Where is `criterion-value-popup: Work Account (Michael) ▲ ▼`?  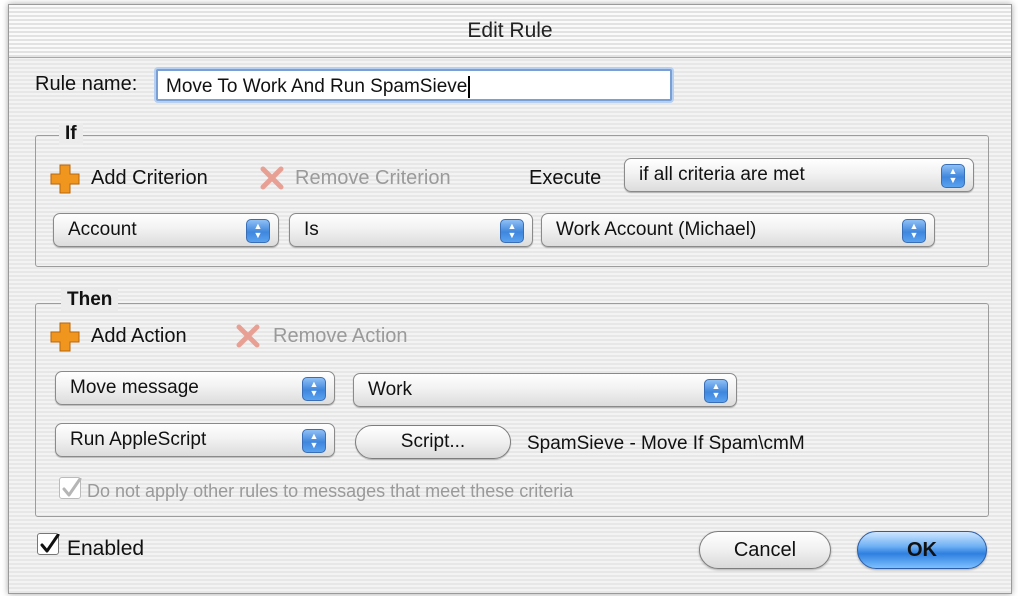 criterion-value-popup: Work Account (Michael) ▲ ▼ is located at coordinates (738, 230).